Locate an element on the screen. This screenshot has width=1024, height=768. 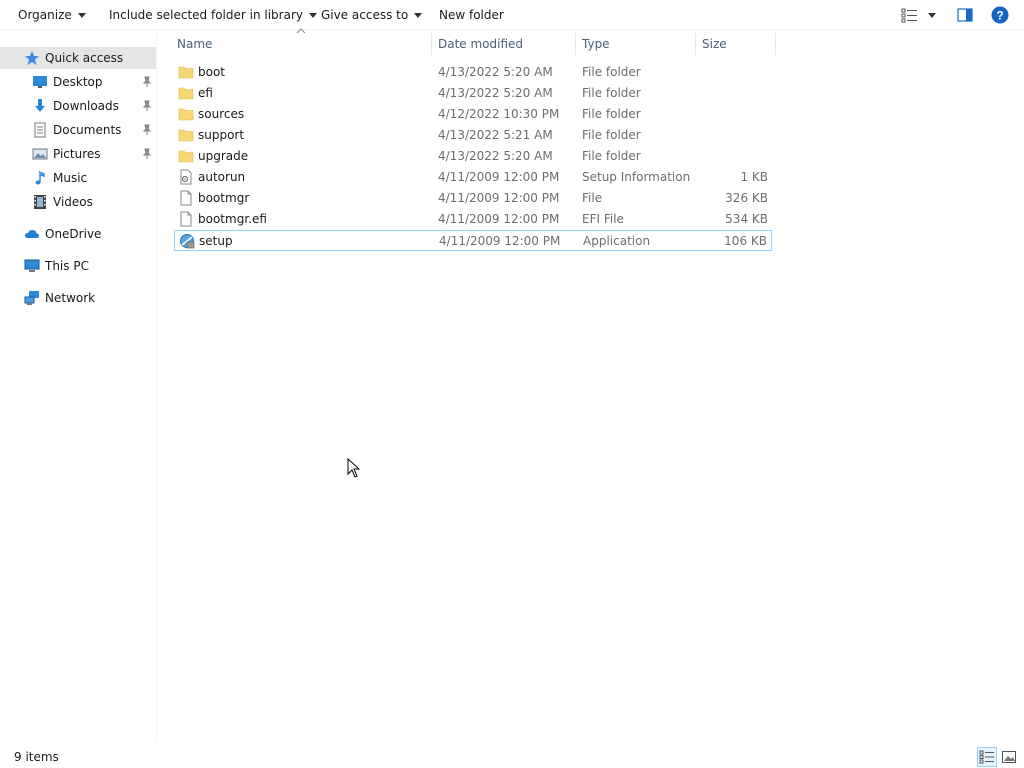
nav-item-onedrive: OneDrive is located at coordinates (78, 234).